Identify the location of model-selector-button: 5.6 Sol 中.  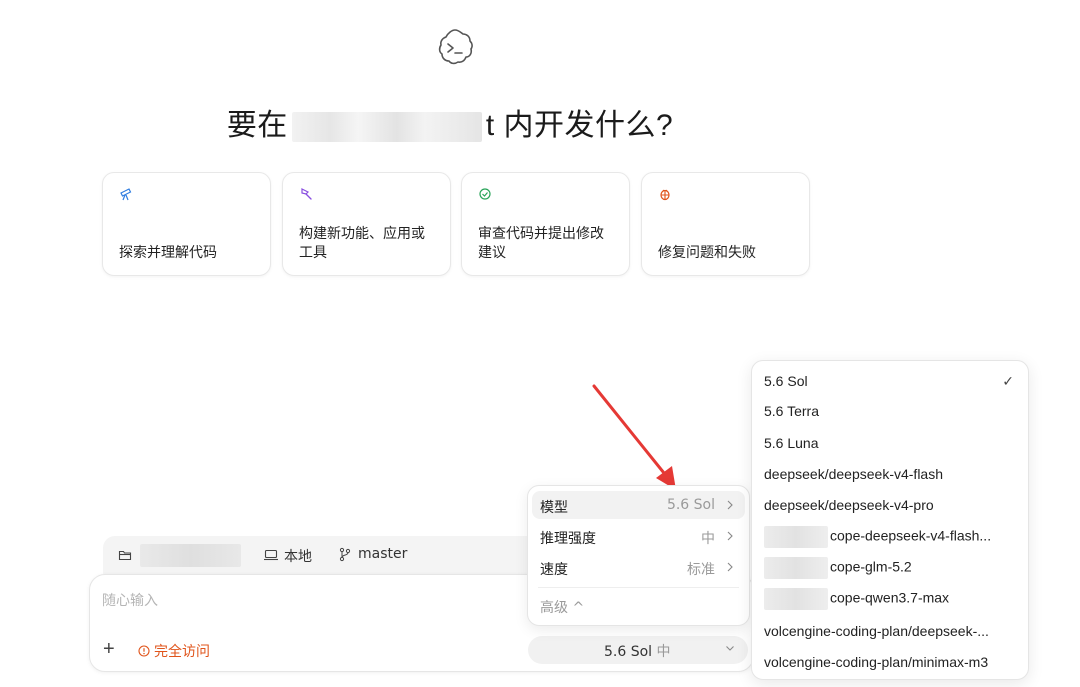
(638, 650).